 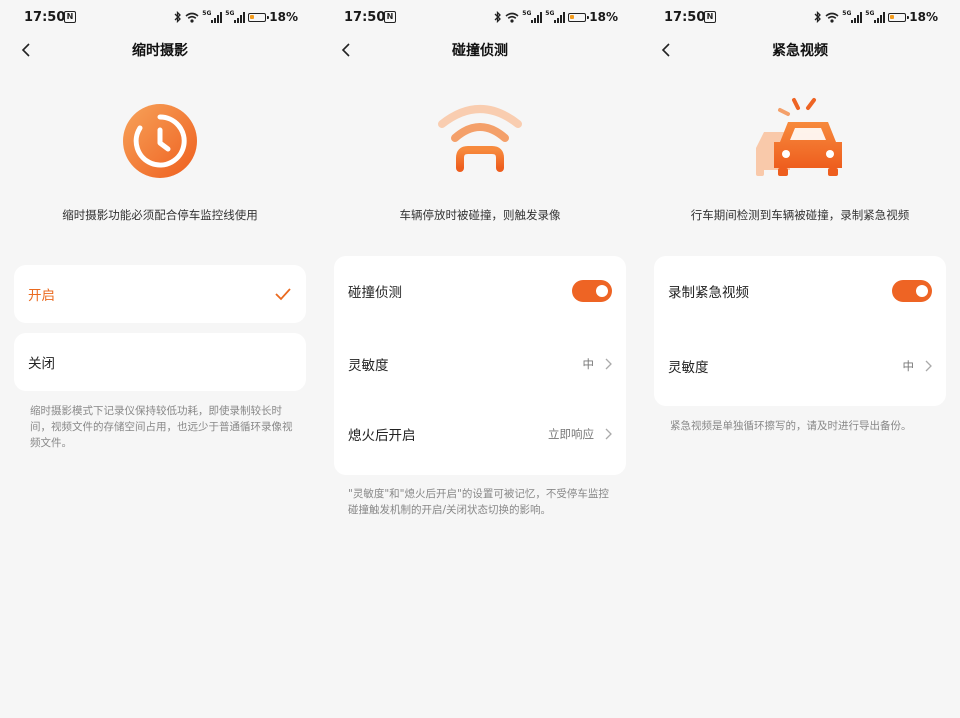 I want to click on page-title: 缩时摄影, so click(x=160, y=51).